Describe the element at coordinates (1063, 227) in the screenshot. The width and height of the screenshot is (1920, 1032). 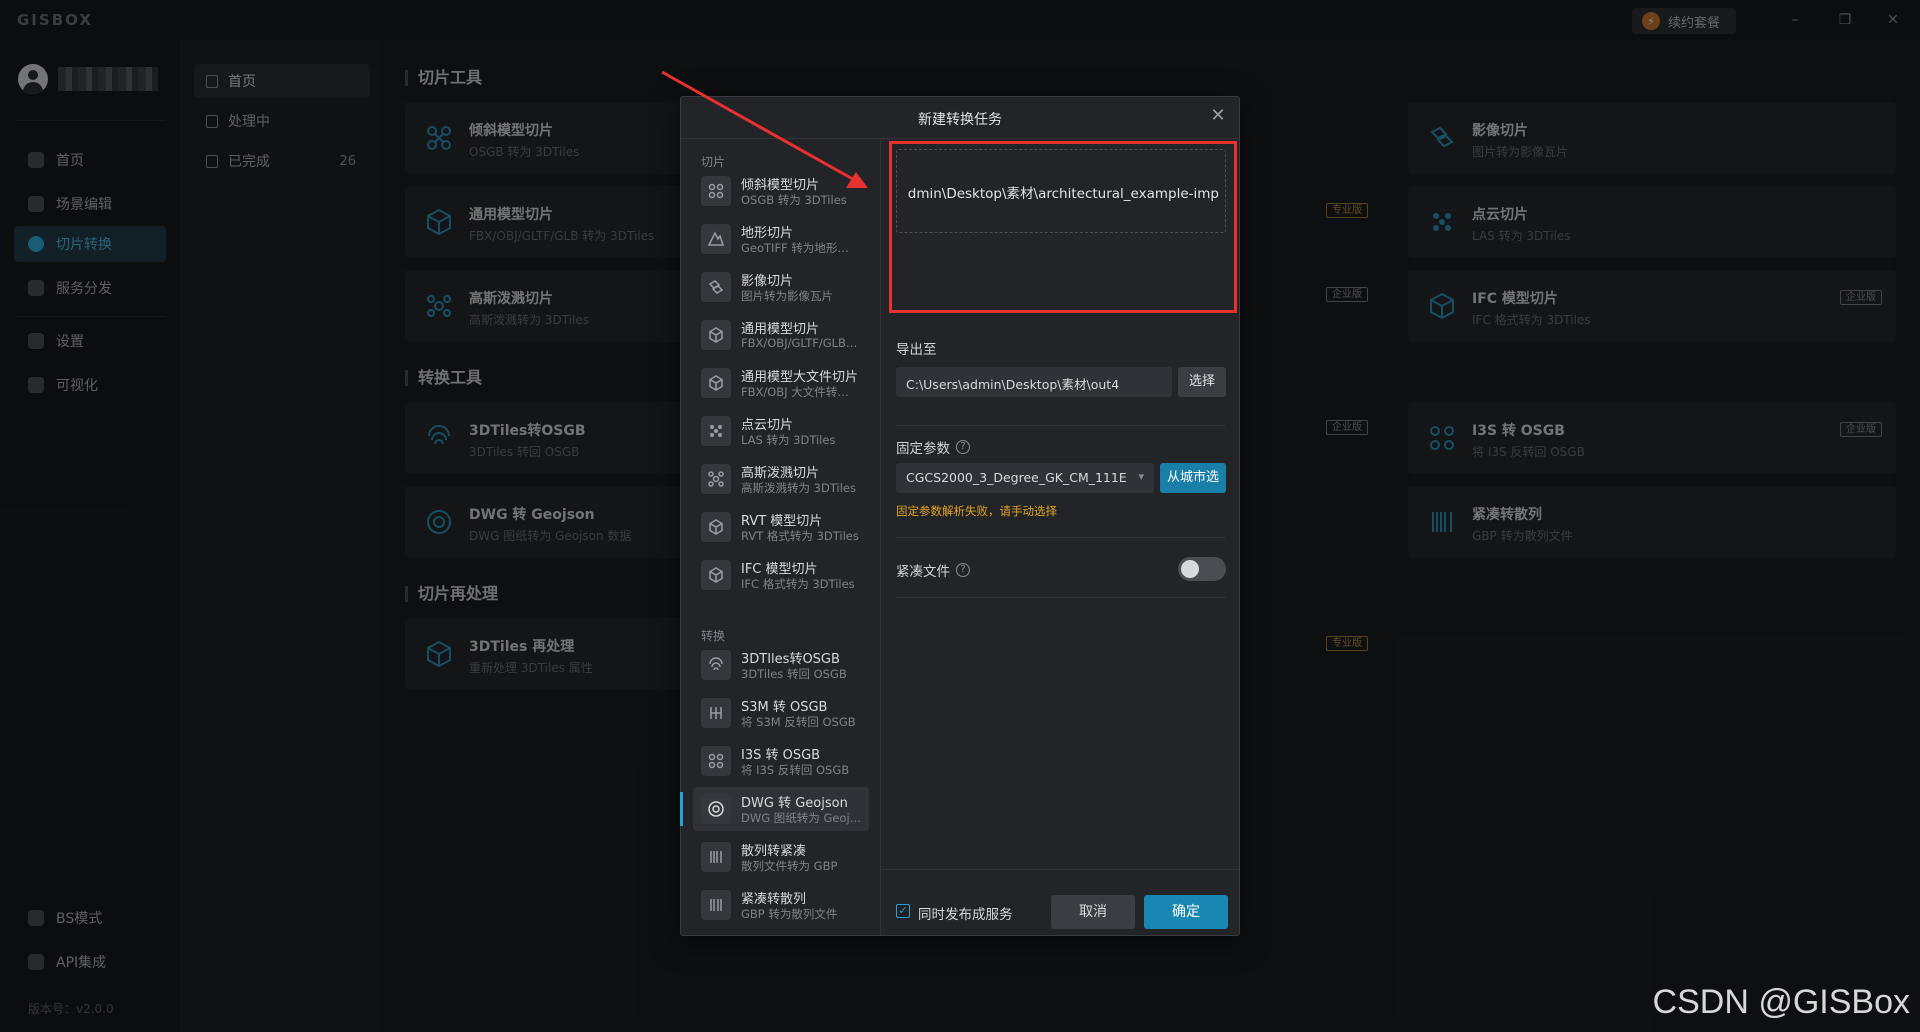
I see `annotation-highlight-box` at that location.